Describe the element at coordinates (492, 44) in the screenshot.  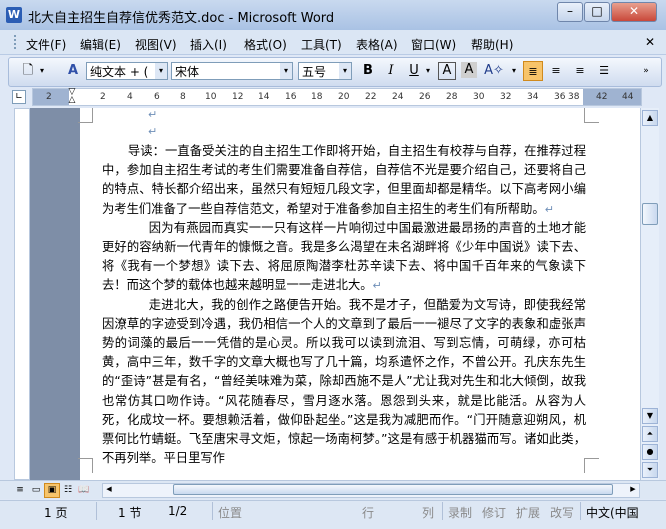
I see `menu-help: 帮助(H)` at that location.